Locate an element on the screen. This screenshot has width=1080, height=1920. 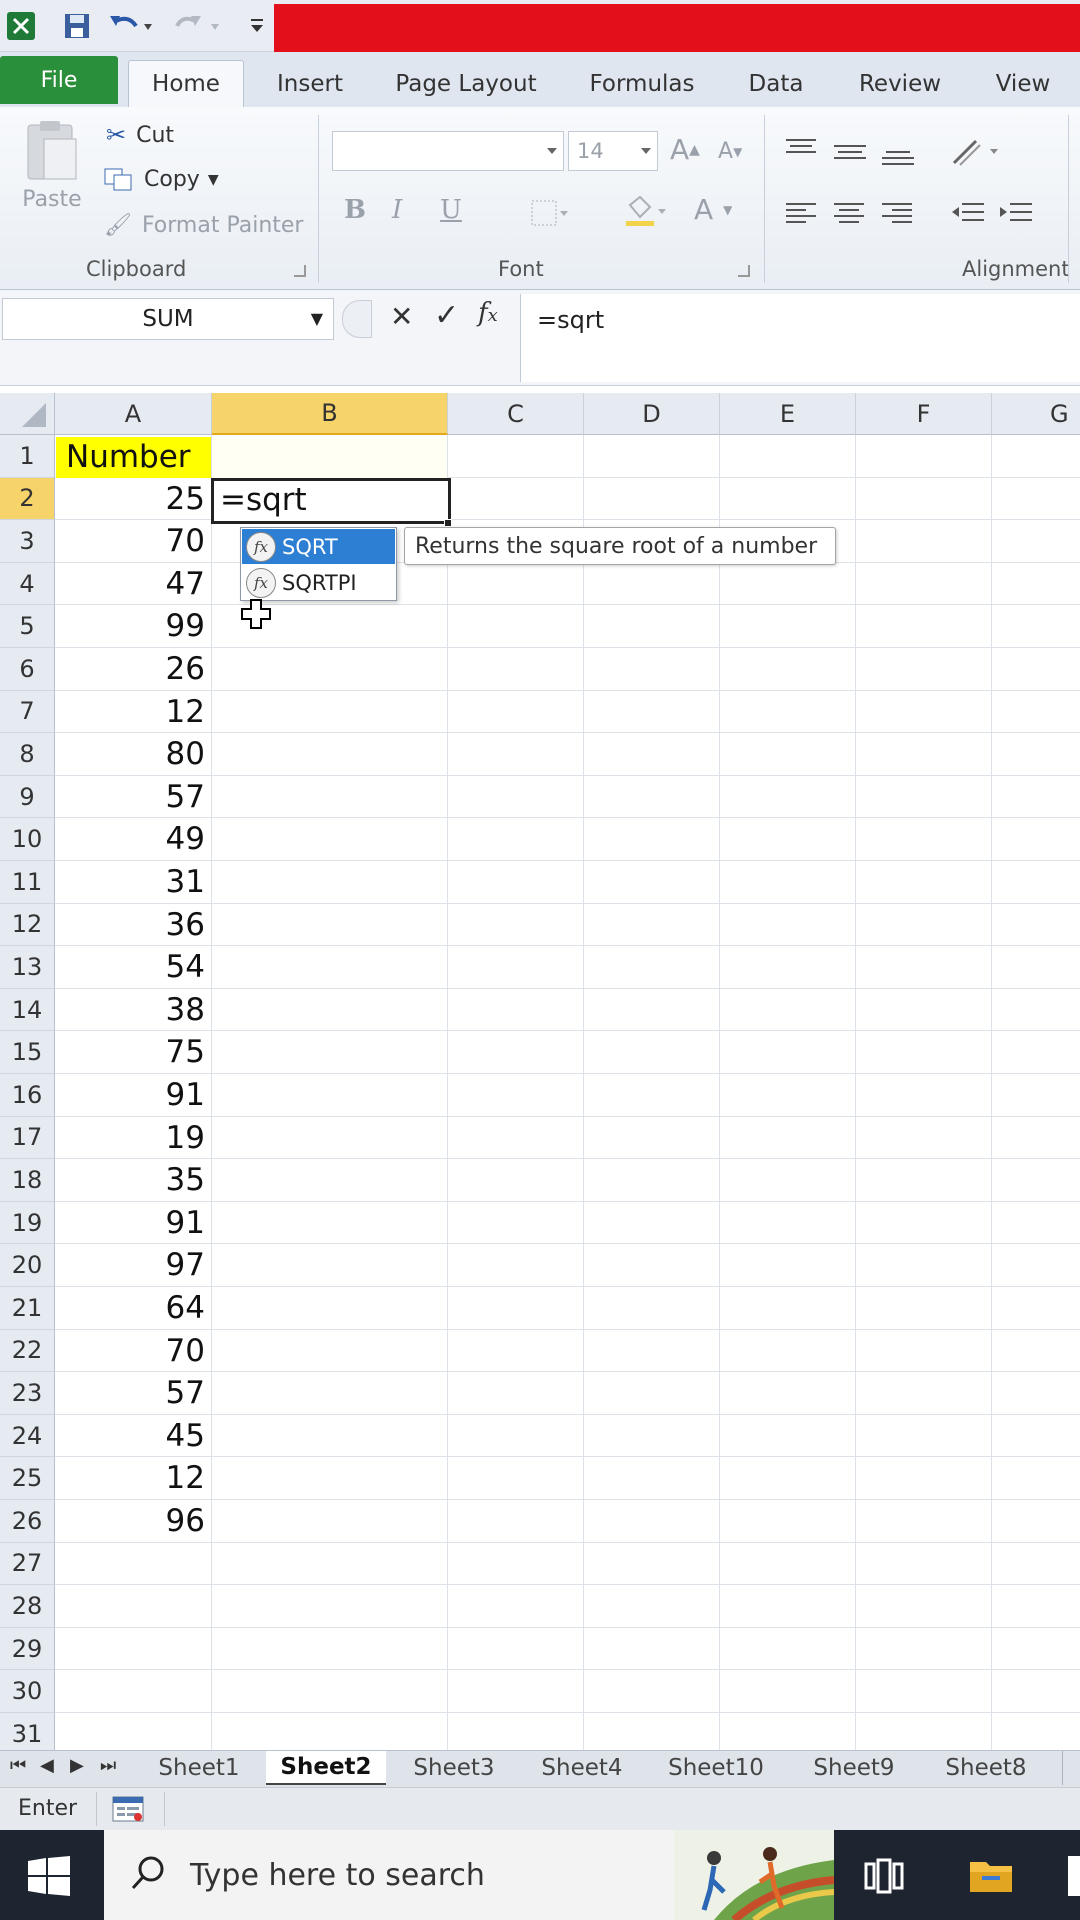
row-header: 20 is located at coordinates (27, 1265).